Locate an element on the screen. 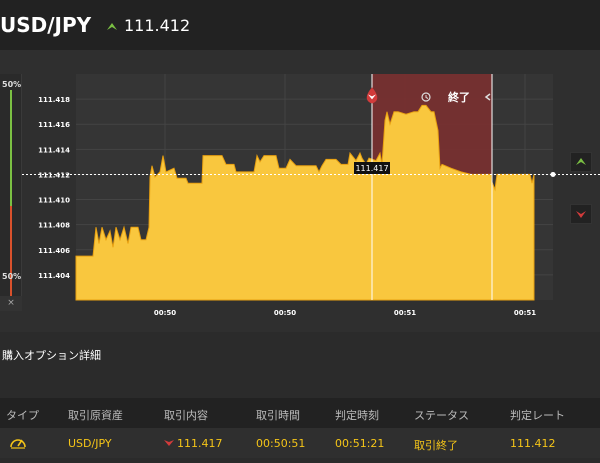  col-trade-time: 取引時間 is located at coordinates (278, 415).